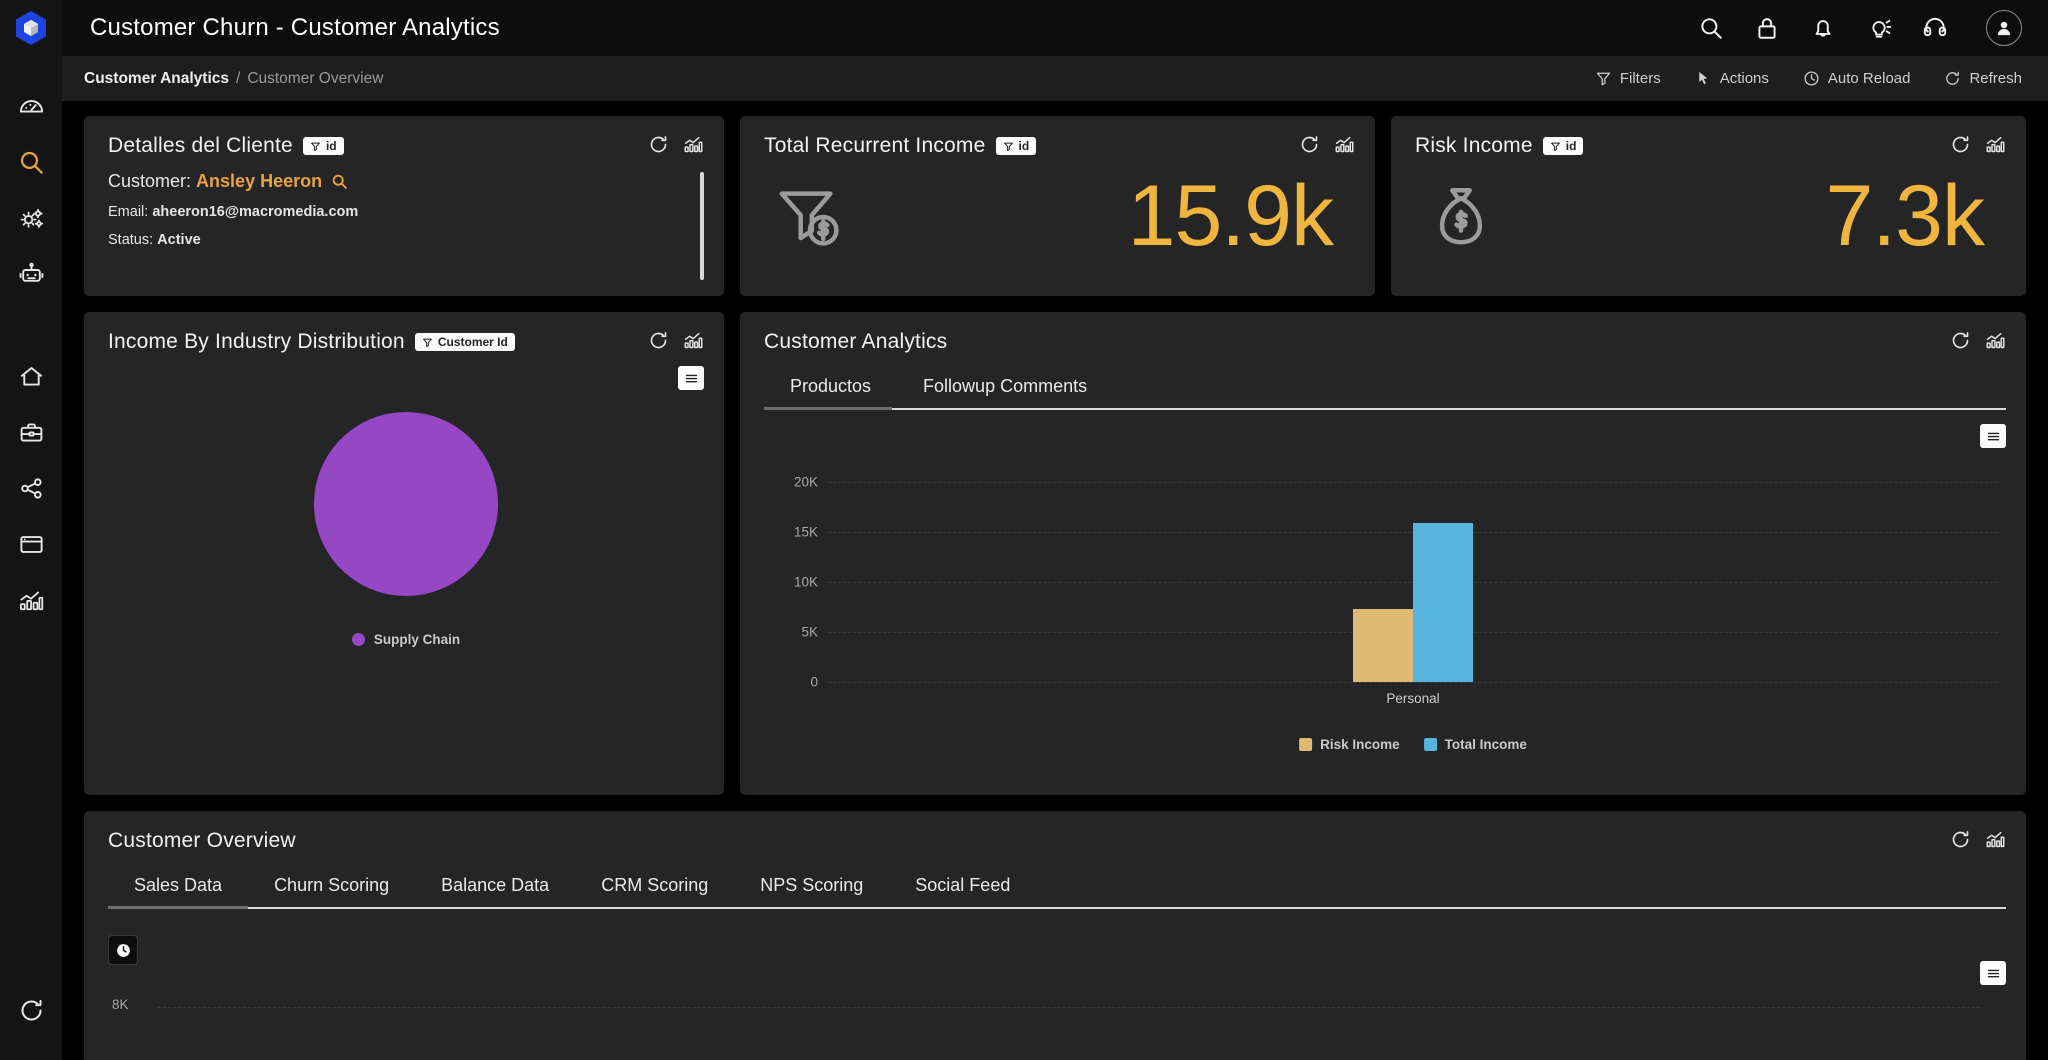 This screenshot has width=2048, height=1060. I want to click on overview-chart-menu-button, so click(1993, 973).